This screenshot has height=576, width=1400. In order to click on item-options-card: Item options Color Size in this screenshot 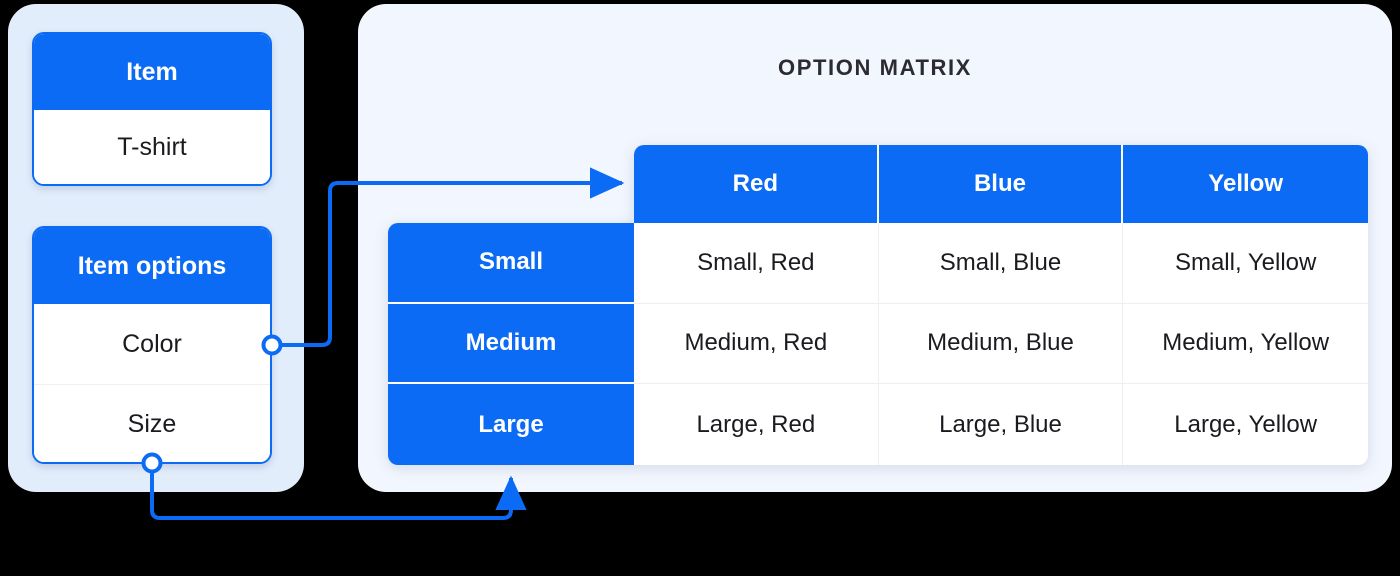, I will do `click(152, 345)`.